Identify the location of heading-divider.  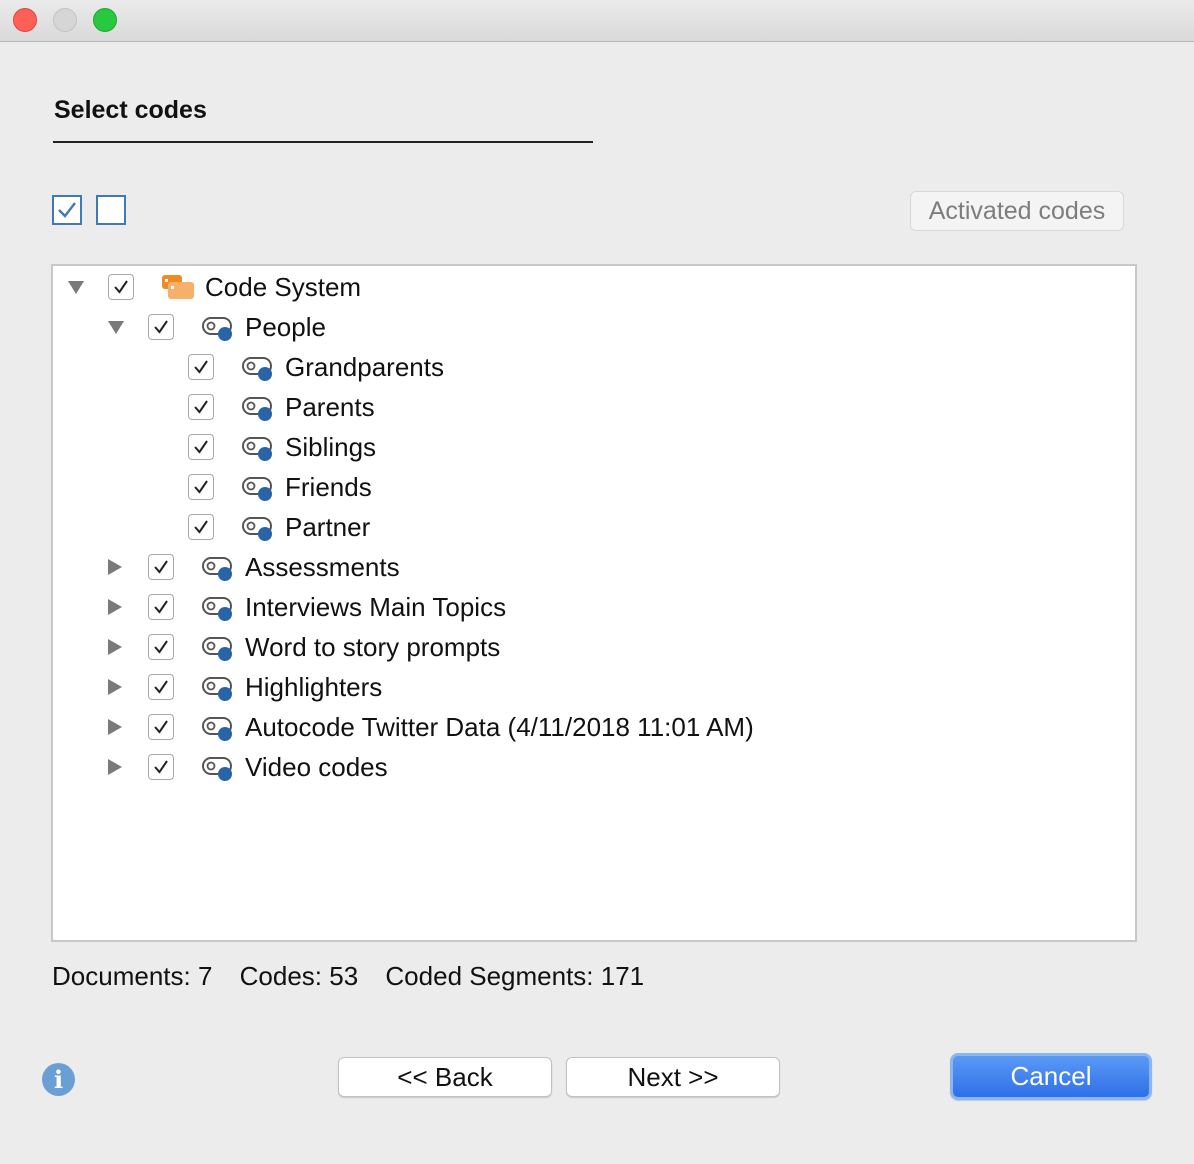
(323, 142).